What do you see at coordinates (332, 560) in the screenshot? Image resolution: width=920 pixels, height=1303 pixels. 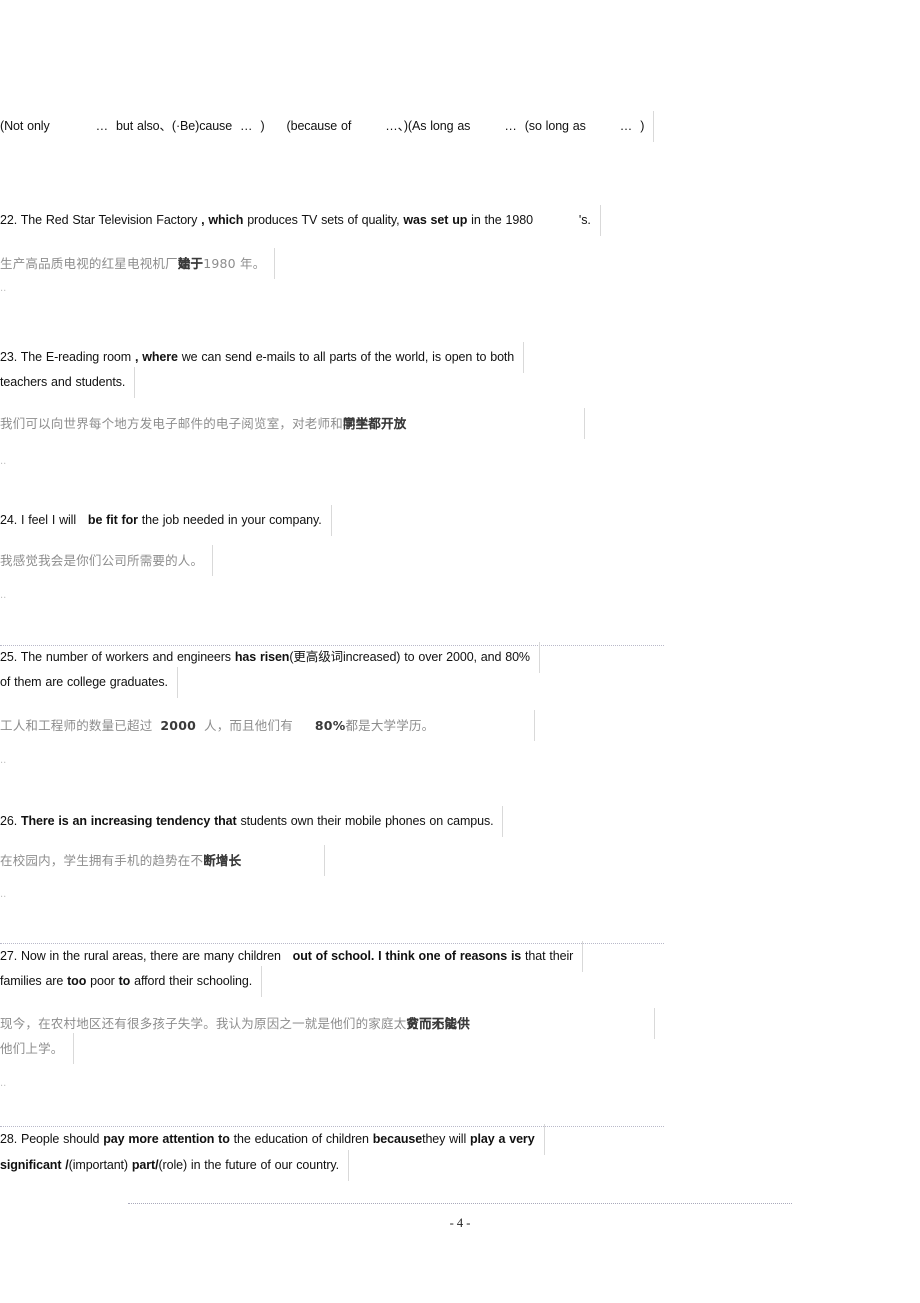 I see `exercise-item-24-translation: 我感觉我会是你们公司所需要的人。` at bounding box center [332, 560].